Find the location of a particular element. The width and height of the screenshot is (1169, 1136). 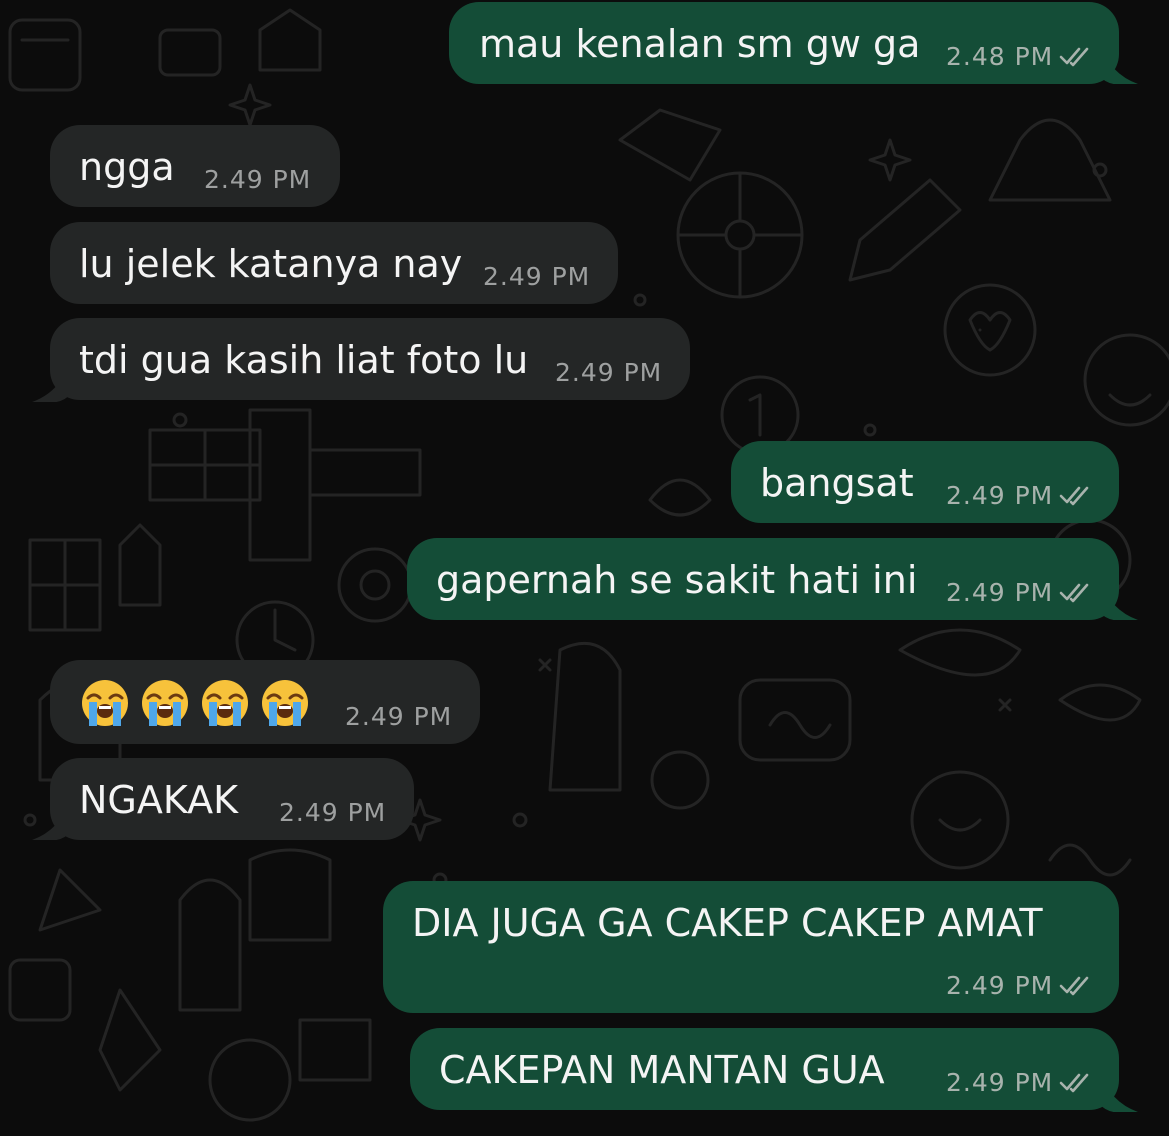

message-bubble-outgoing: mau kenalan sm gw ga 2.48 PM is located at coordinates (784, 43).